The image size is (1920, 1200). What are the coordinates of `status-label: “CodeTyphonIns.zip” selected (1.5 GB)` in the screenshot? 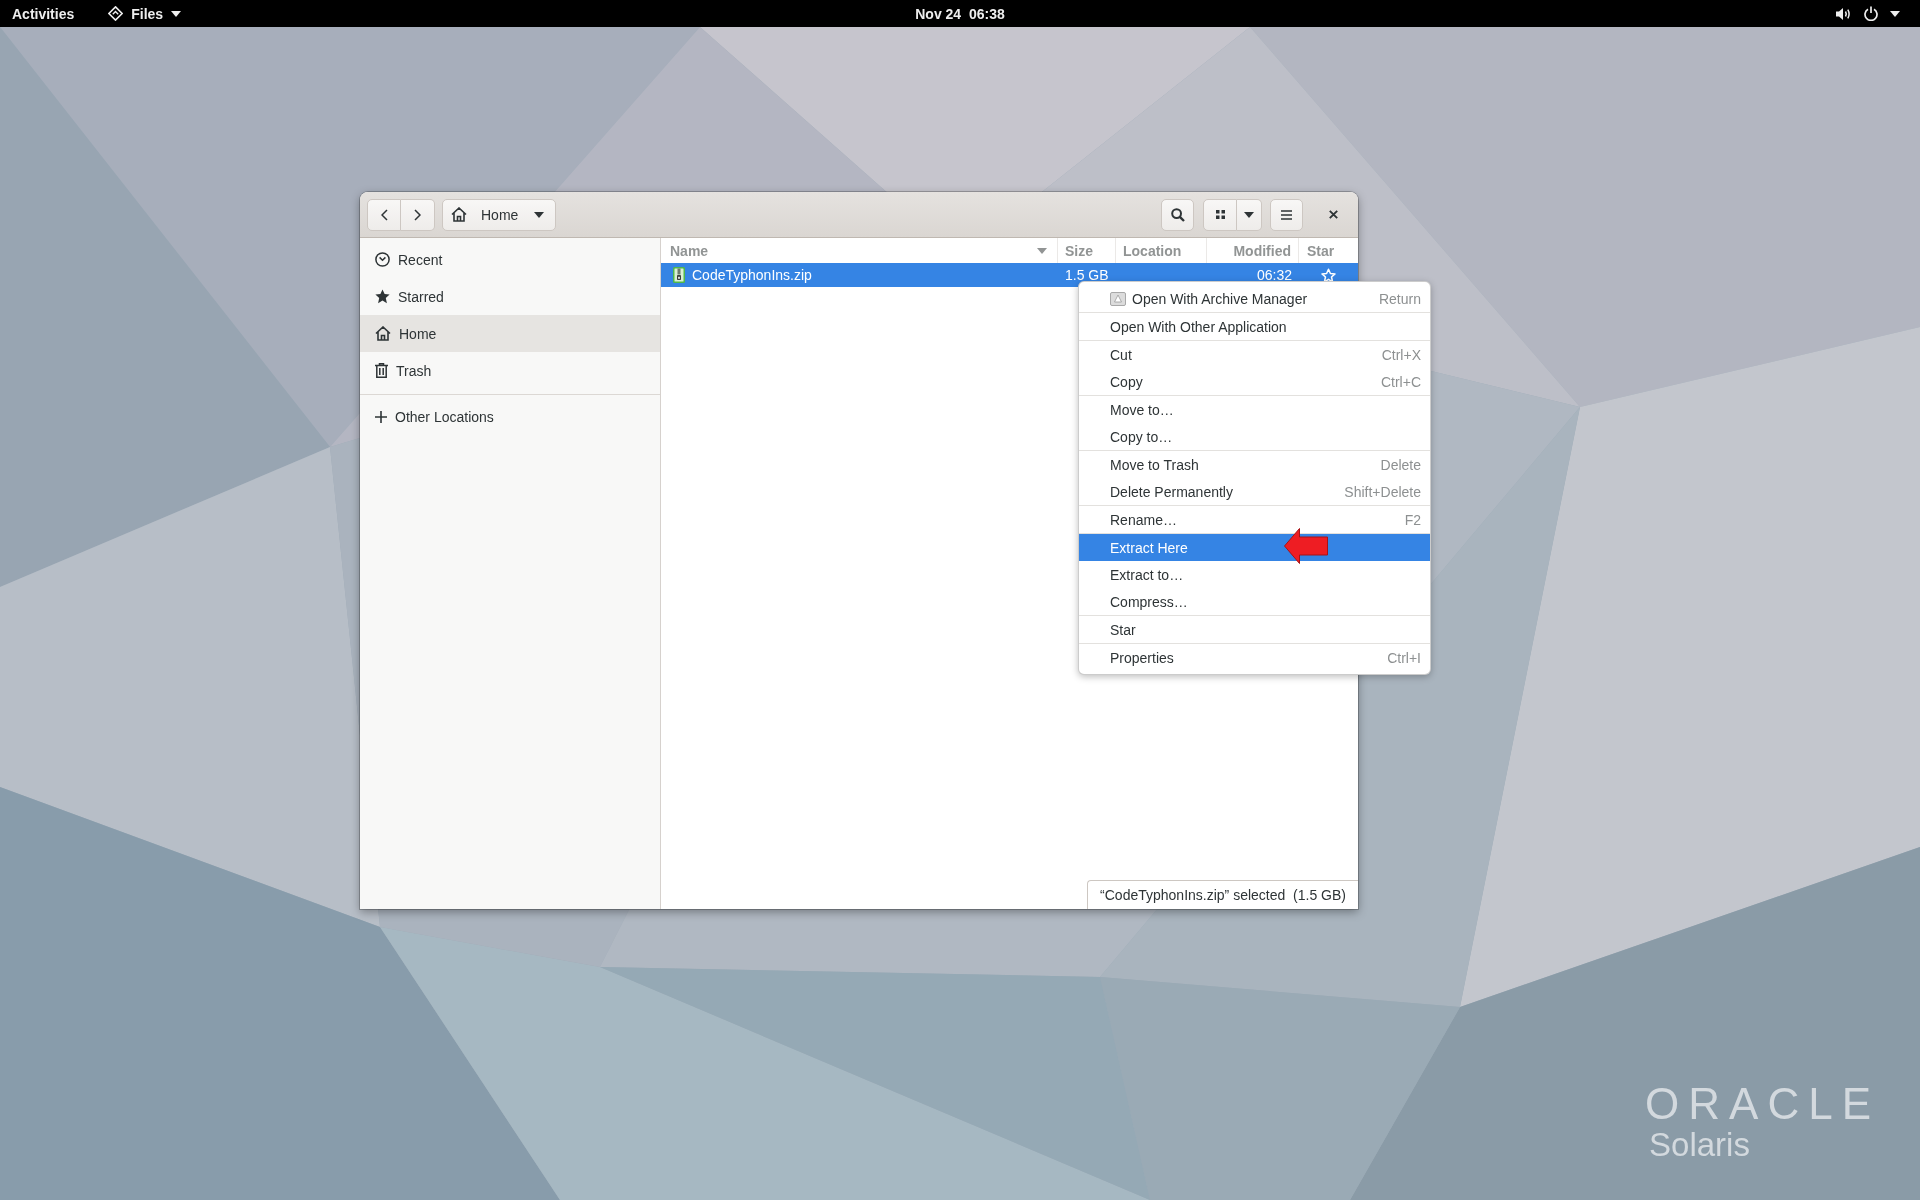 It's located at (1222, 894).